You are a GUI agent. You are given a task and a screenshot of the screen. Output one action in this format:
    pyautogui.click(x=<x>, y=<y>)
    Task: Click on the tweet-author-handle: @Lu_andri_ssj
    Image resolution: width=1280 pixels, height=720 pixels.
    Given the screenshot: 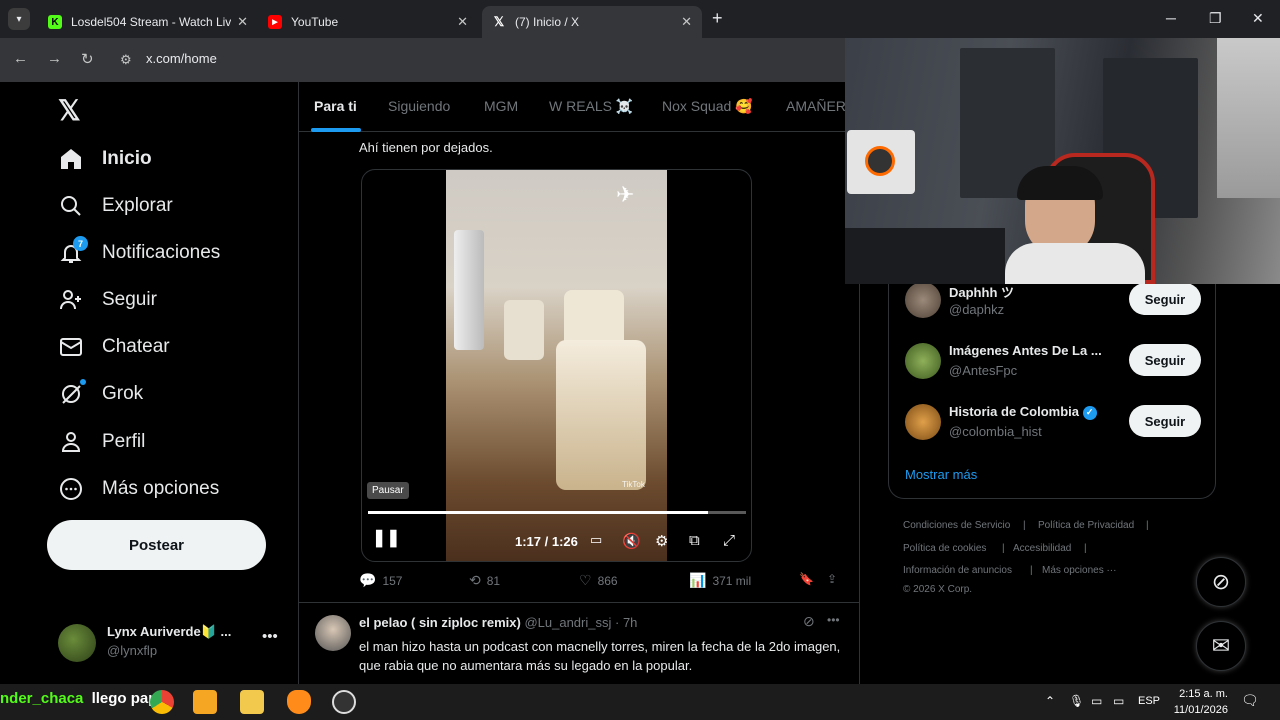 What is the action you would take?
    pyautogui.click(x=567, y=622)
    